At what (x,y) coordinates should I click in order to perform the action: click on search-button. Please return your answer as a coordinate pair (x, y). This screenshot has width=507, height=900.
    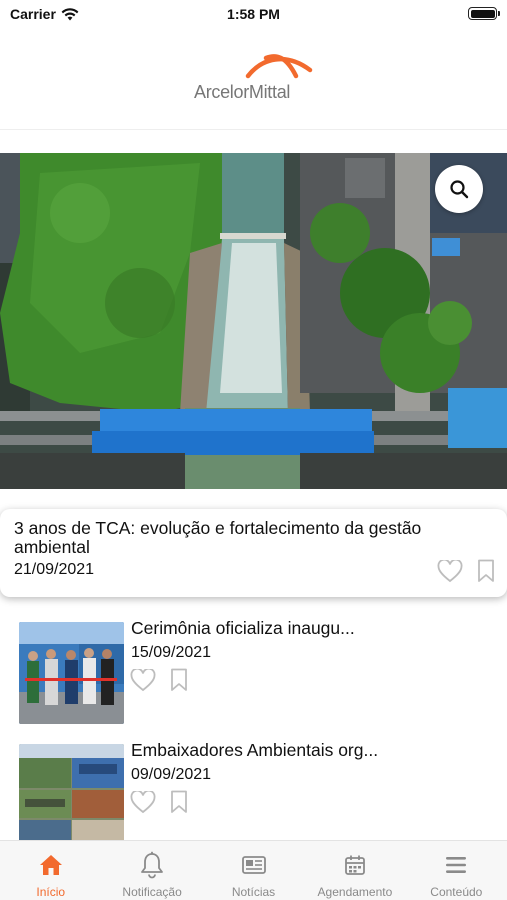
    Looking at the image, I should click on (459, 189).